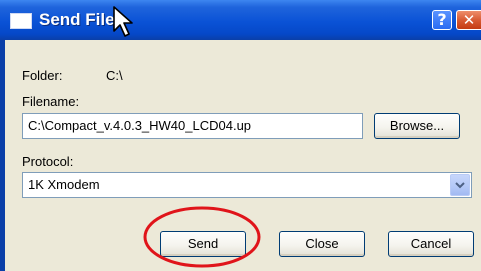 Image resolution: width=481 pixels, height=271 pixels. What do you see at coordinates (202, 237) in the screenshot?
I see `highlight-circle` at bounding box center [202, 237].